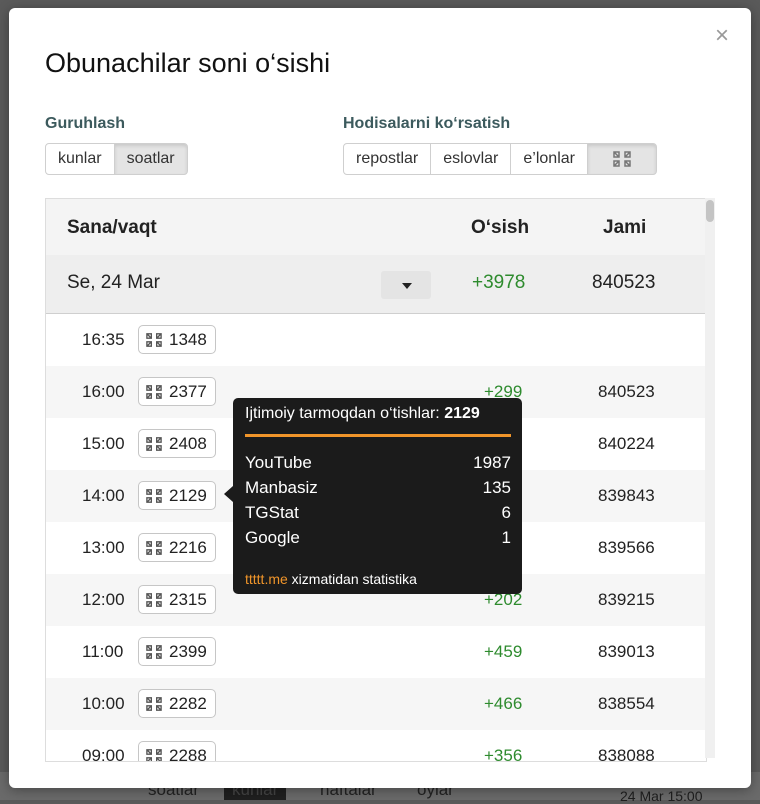 The image size is (760, 804). What do you see at coordinates (492, 462) in the screenshot?
I see `tooltip-source-value: 1987` at bounding box center [492, 462].